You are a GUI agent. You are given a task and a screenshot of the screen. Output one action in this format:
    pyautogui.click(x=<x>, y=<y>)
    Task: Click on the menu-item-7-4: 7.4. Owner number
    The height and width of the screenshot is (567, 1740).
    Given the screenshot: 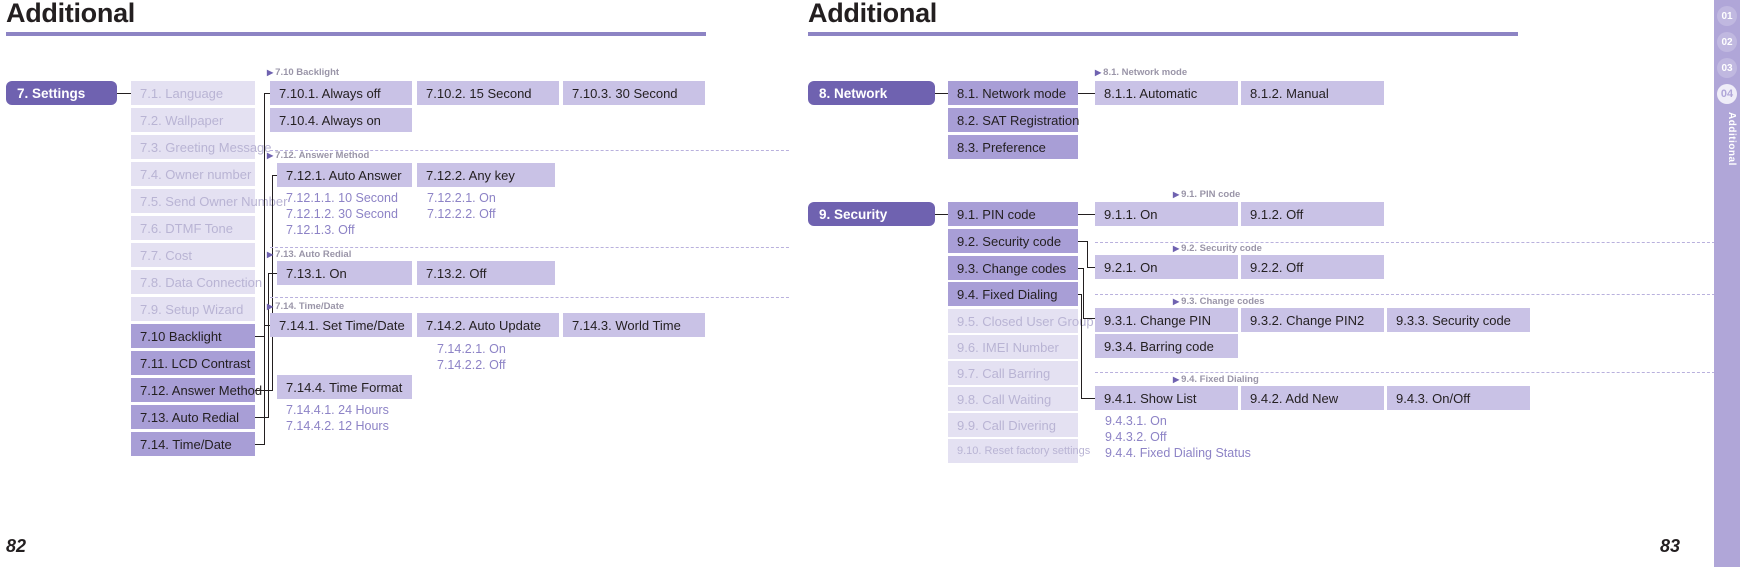 What is the action you would take?
    pyautogui.click(x=193, y=174)
    